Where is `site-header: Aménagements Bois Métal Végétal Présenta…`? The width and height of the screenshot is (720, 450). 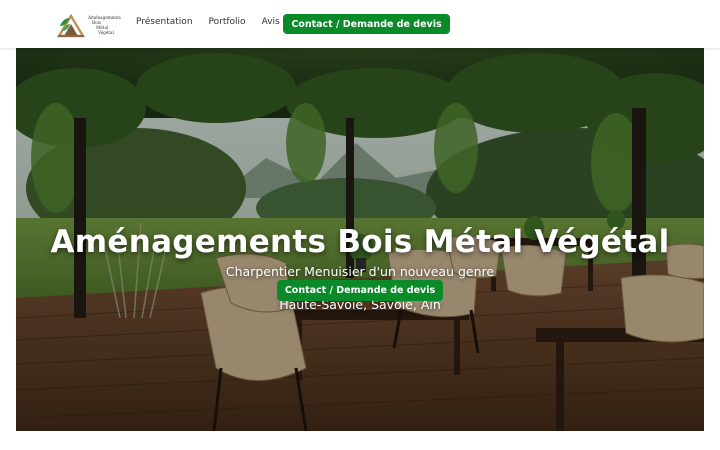
site-header: Aménagements Bois Métal Végétal Présenta… is located at coordinates (360, 24).